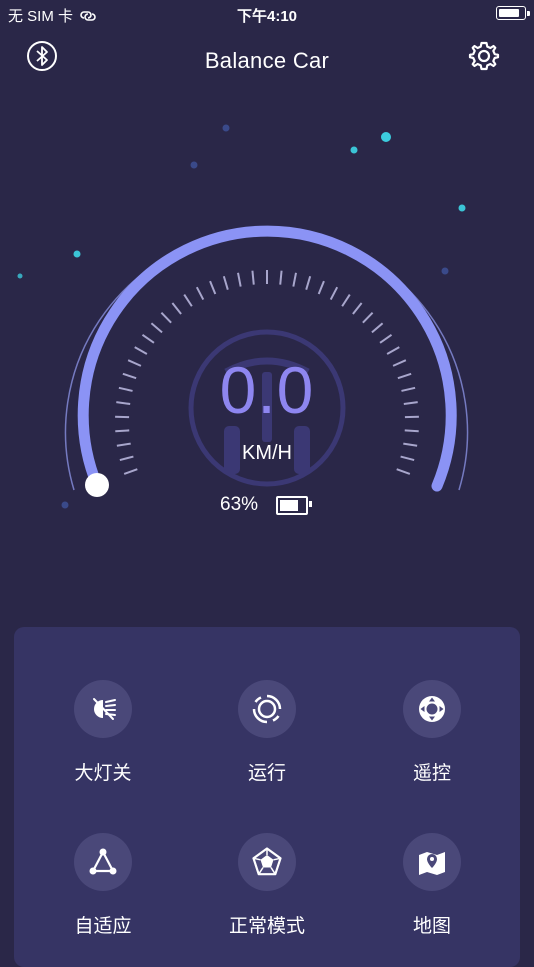  I want to click on map-control: 地图, so click(432, 885).